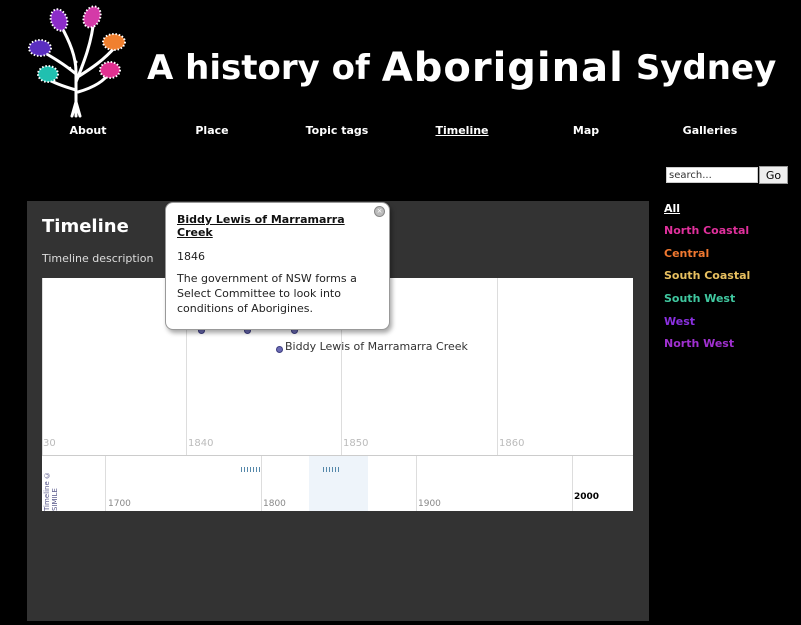 Image resolution: width=801 pixels, height=625 pixels. Describe the element at coordinates (710, 130) in the screenshot. I see `nav-galleries: Galleries` at that location.